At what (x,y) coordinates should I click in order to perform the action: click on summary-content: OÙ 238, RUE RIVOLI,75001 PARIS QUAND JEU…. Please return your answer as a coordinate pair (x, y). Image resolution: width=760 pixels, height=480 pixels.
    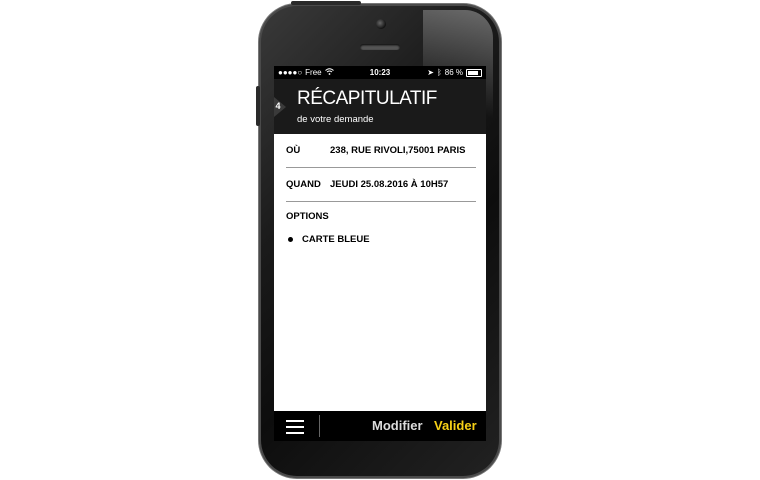
    Looking at the image, I should click on (381, 189).